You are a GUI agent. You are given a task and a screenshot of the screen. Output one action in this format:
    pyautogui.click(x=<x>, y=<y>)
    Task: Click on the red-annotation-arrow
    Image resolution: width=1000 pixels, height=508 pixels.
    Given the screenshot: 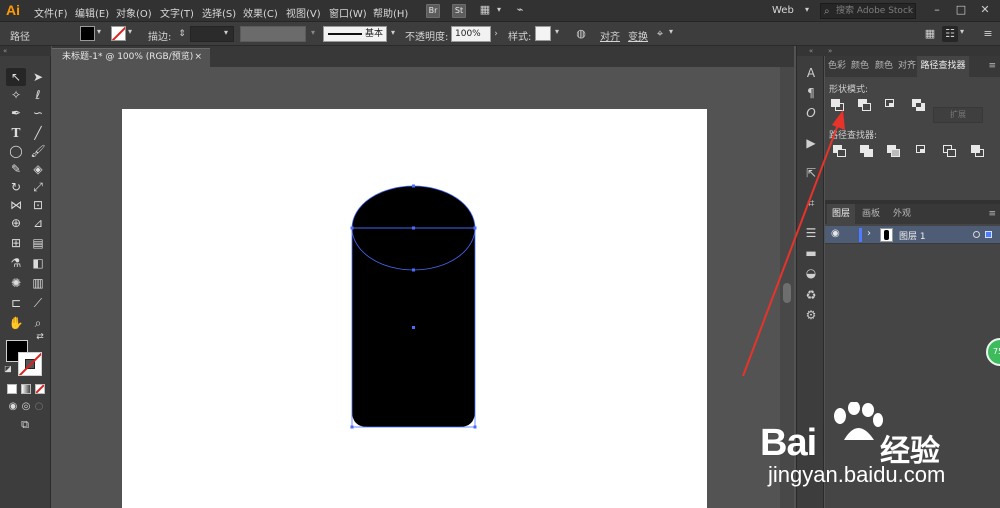 What is the action you would take?
    pyautogui.click(x=791, y=249)
    